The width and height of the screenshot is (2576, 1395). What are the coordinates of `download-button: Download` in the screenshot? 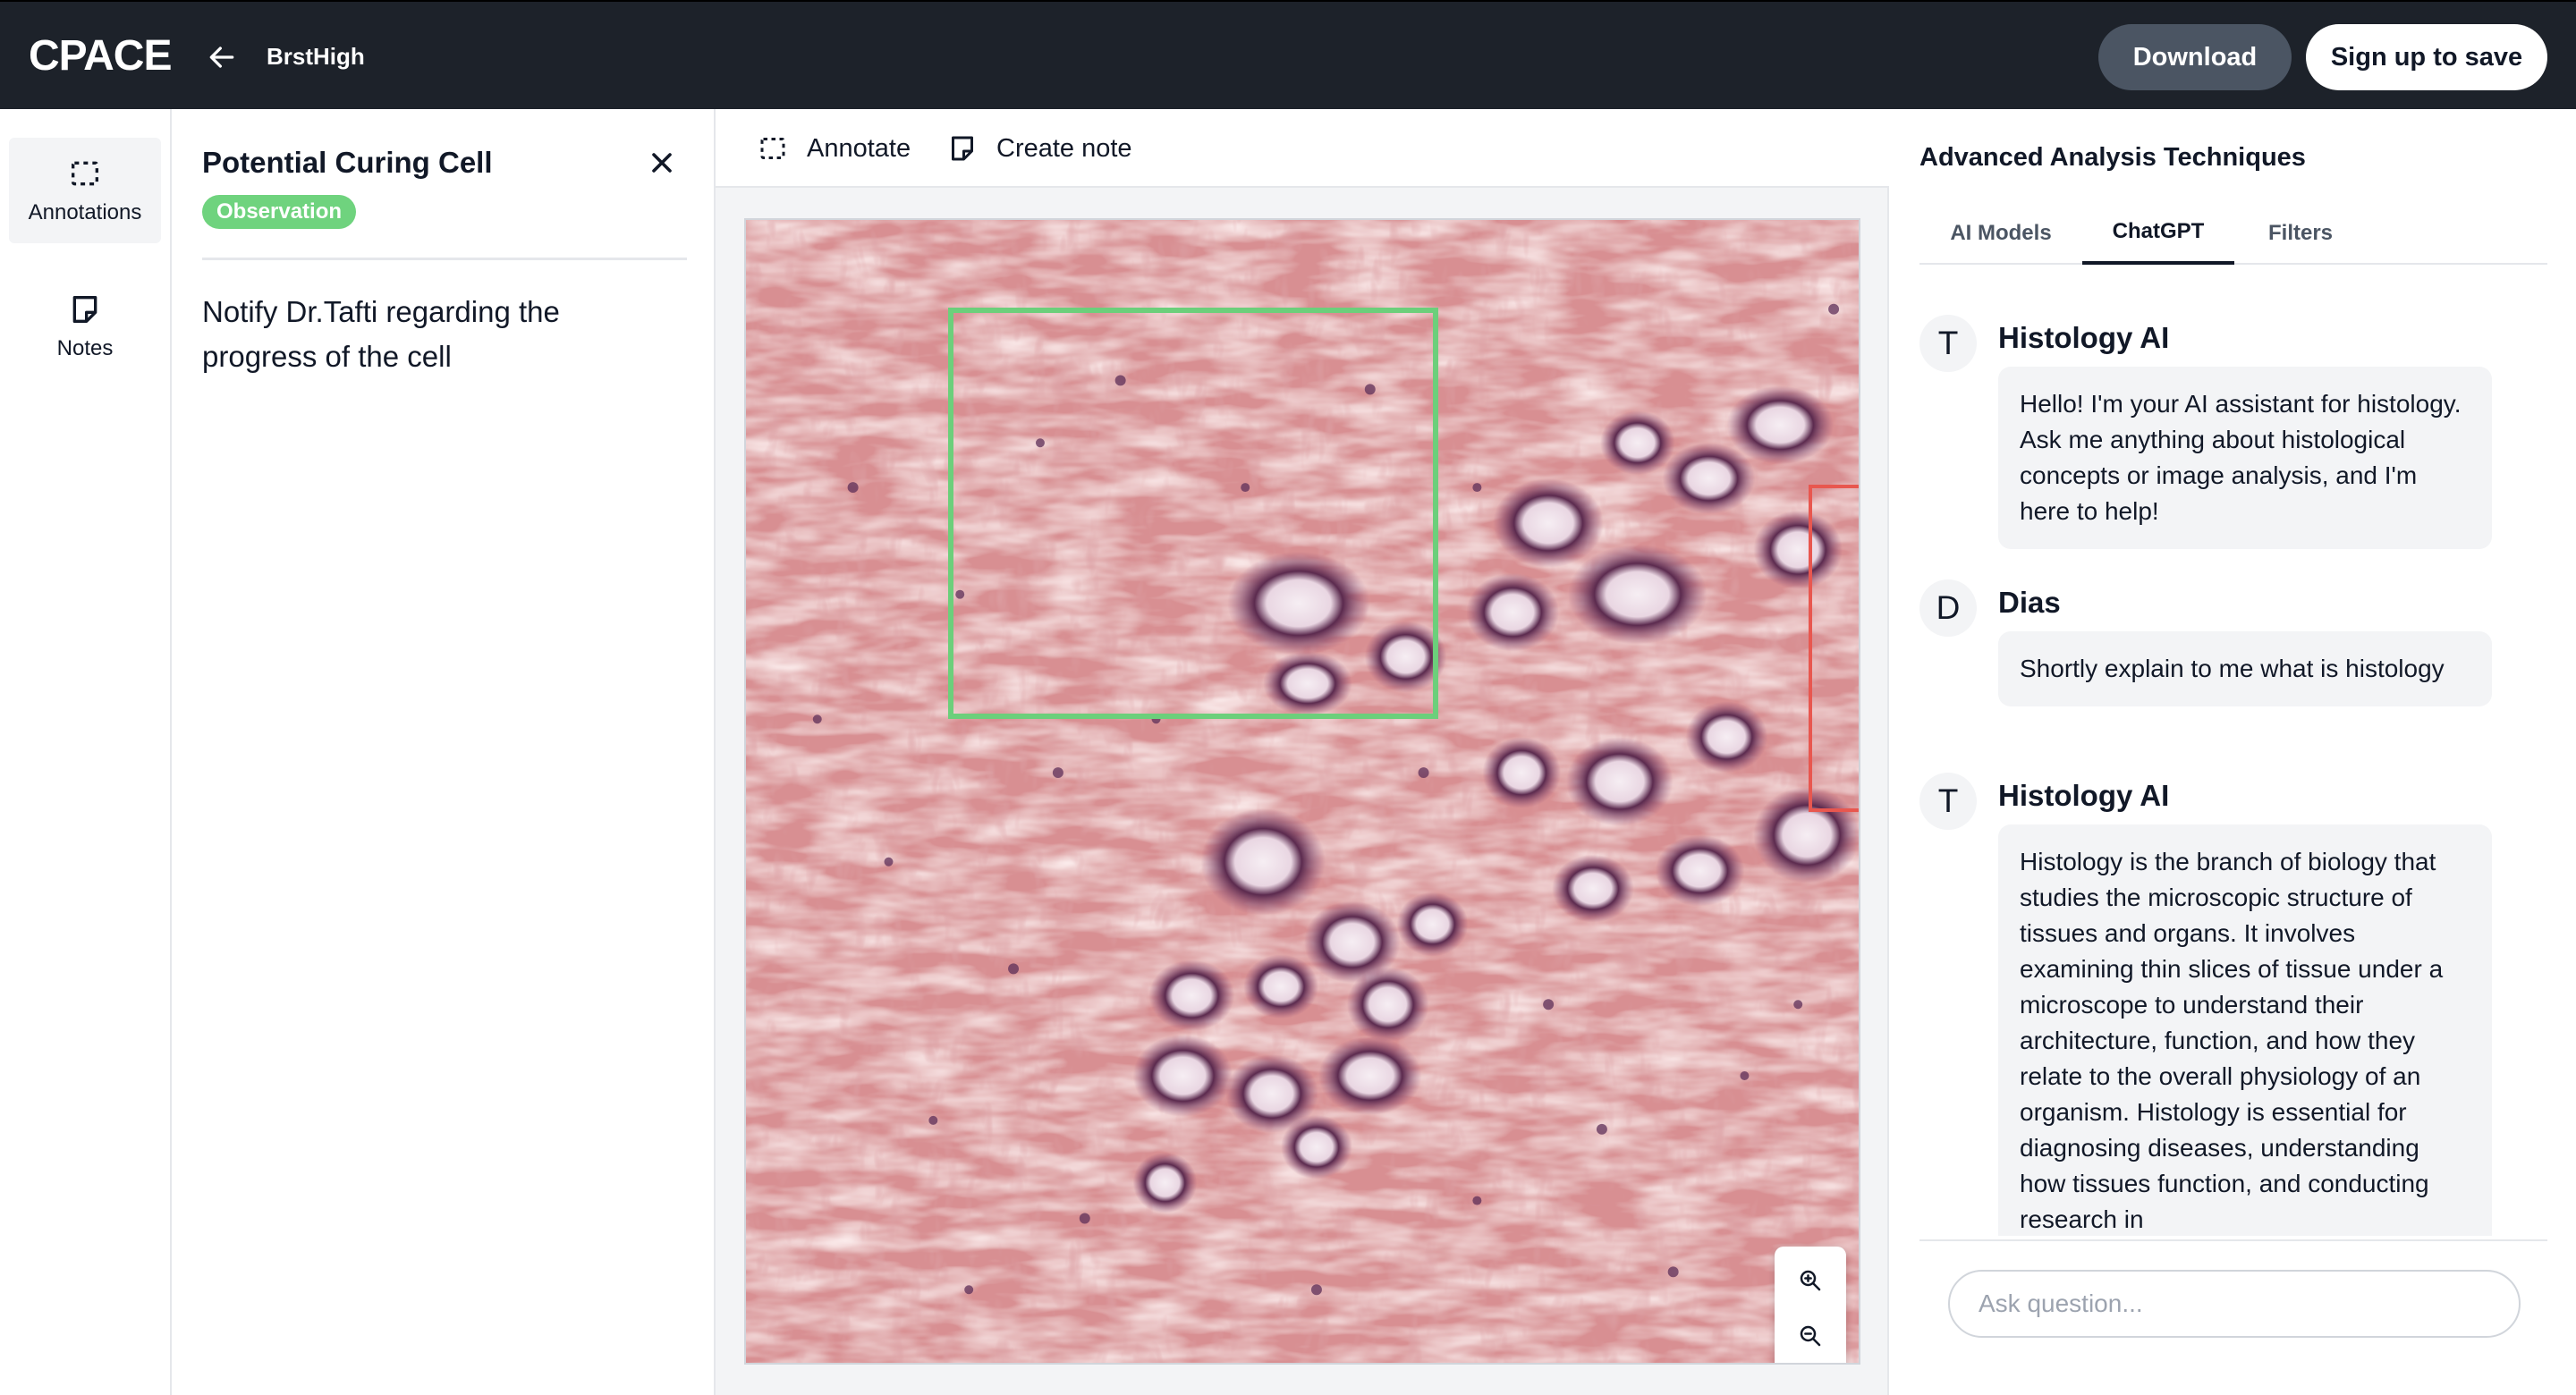 It's located at (2195, 57).